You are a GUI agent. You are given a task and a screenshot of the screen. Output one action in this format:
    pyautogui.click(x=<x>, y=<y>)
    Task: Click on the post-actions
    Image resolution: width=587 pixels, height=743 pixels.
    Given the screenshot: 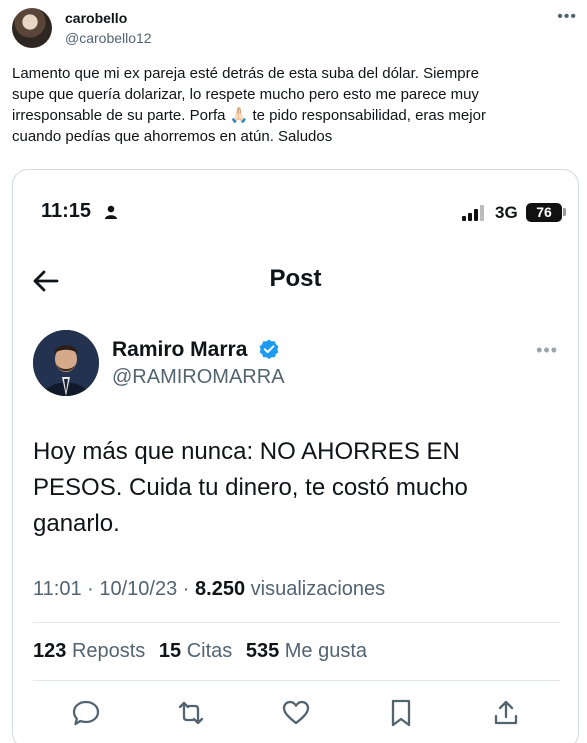 What is the action you would take?
    pyautogui.click(x=295, y=716)
    